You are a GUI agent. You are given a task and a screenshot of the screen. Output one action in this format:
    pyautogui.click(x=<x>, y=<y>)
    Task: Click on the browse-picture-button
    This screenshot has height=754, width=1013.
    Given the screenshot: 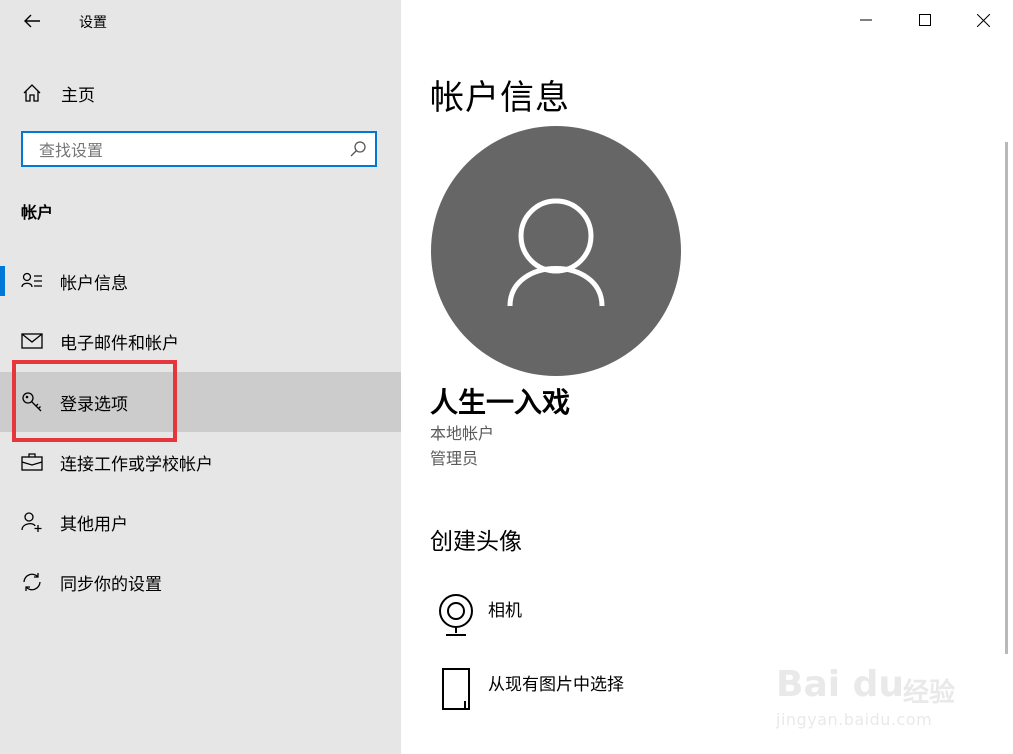 What is the action you would take?
    pyautogui.click(x=456, y=690)
    